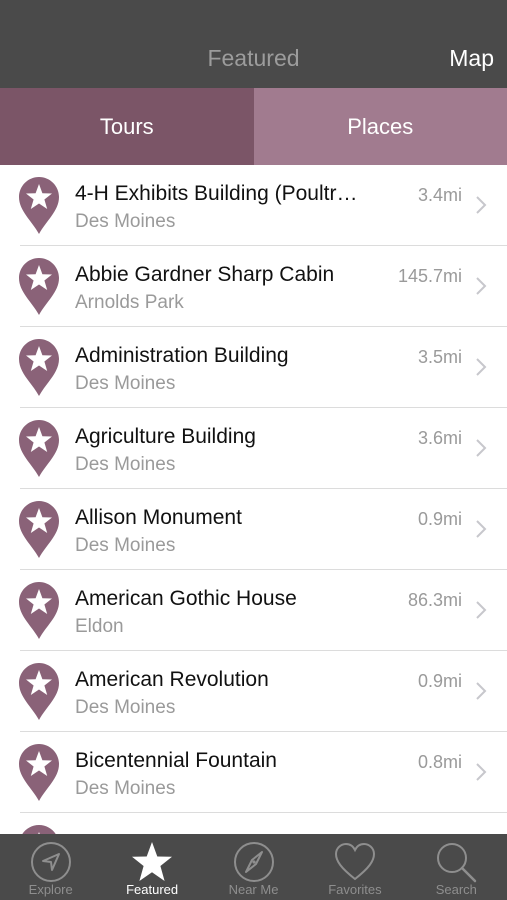  I want to click on tab-near-me: Near Me, so click(253, 867).